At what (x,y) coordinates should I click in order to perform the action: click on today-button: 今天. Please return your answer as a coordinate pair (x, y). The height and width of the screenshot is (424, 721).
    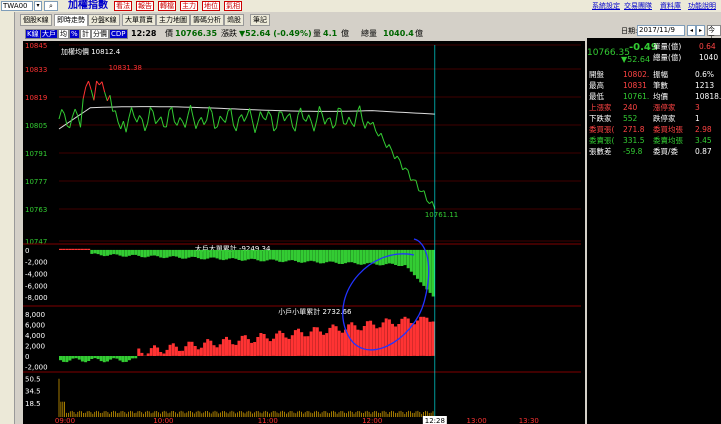
    Looking at the image, I should click on (714, 34).